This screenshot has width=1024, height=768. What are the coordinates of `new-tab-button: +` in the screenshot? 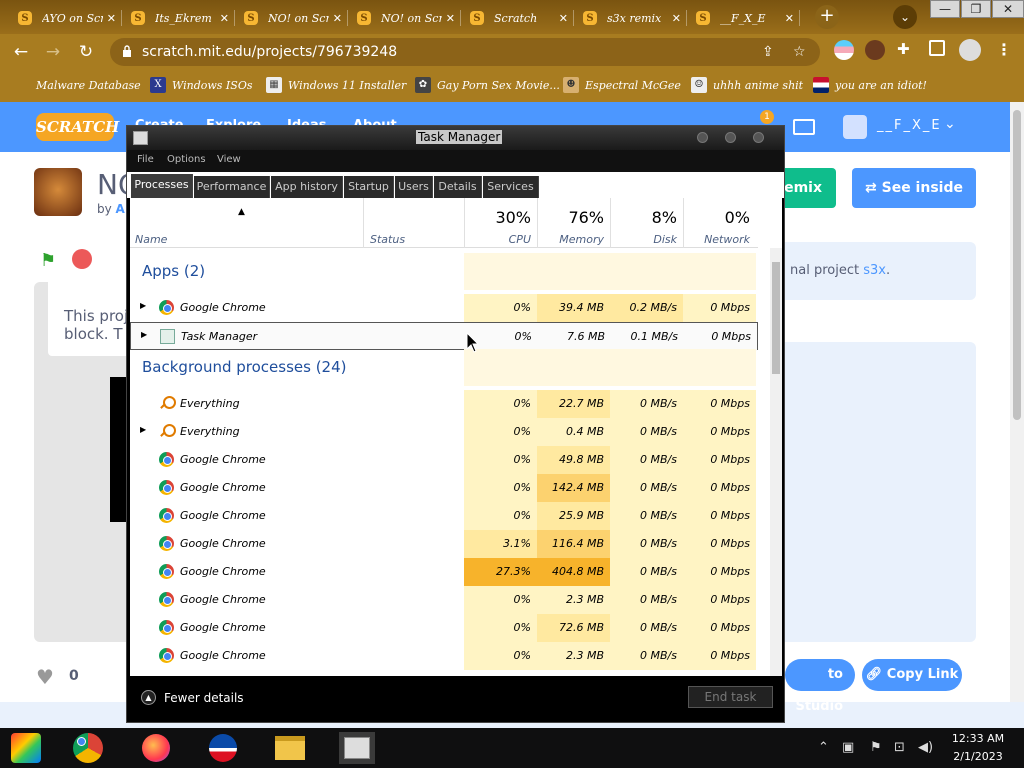 It's located at (827, 17).